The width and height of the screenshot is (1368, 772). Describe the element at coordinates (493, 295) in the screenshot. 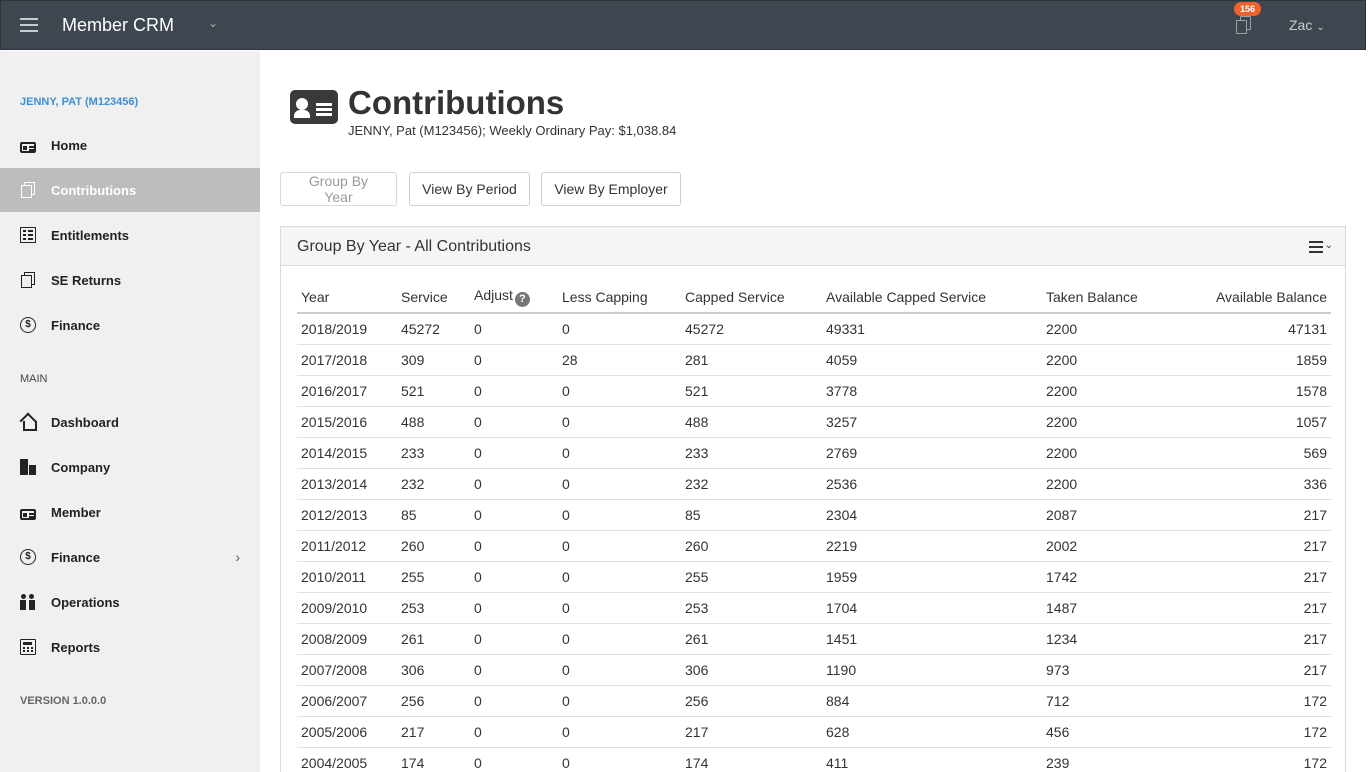

I see `column-header-label: Adjust` at that location.